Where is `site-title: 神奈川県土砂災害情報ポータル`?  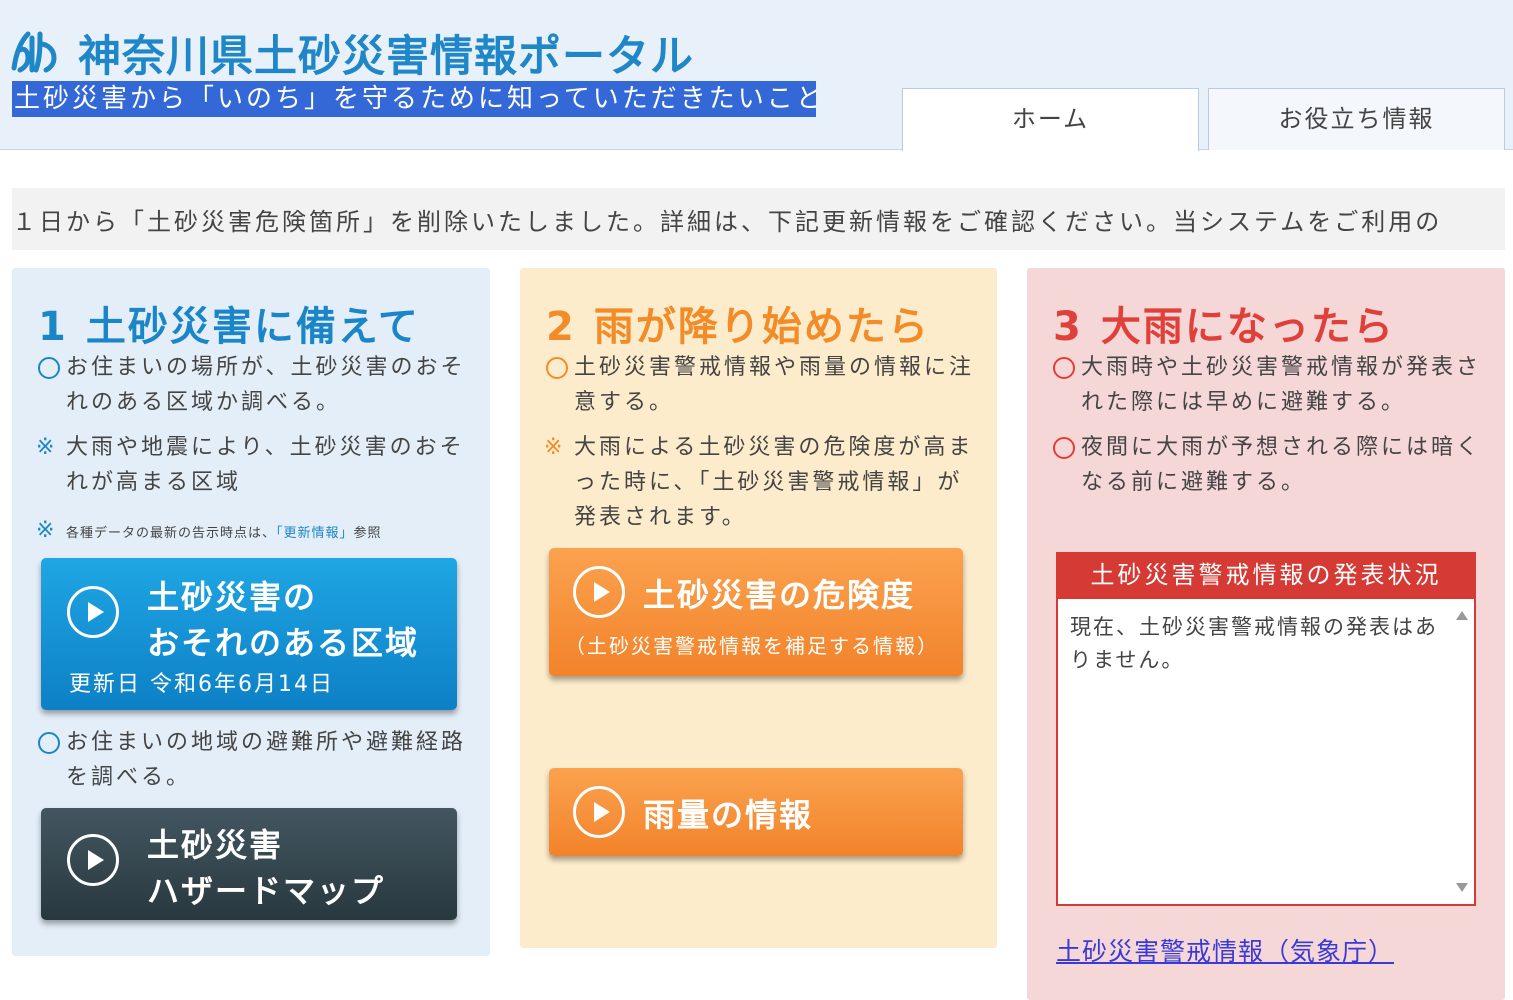
site-title: 神奈川県土砂災害情報ポータル is located at coordinates (386, 53).